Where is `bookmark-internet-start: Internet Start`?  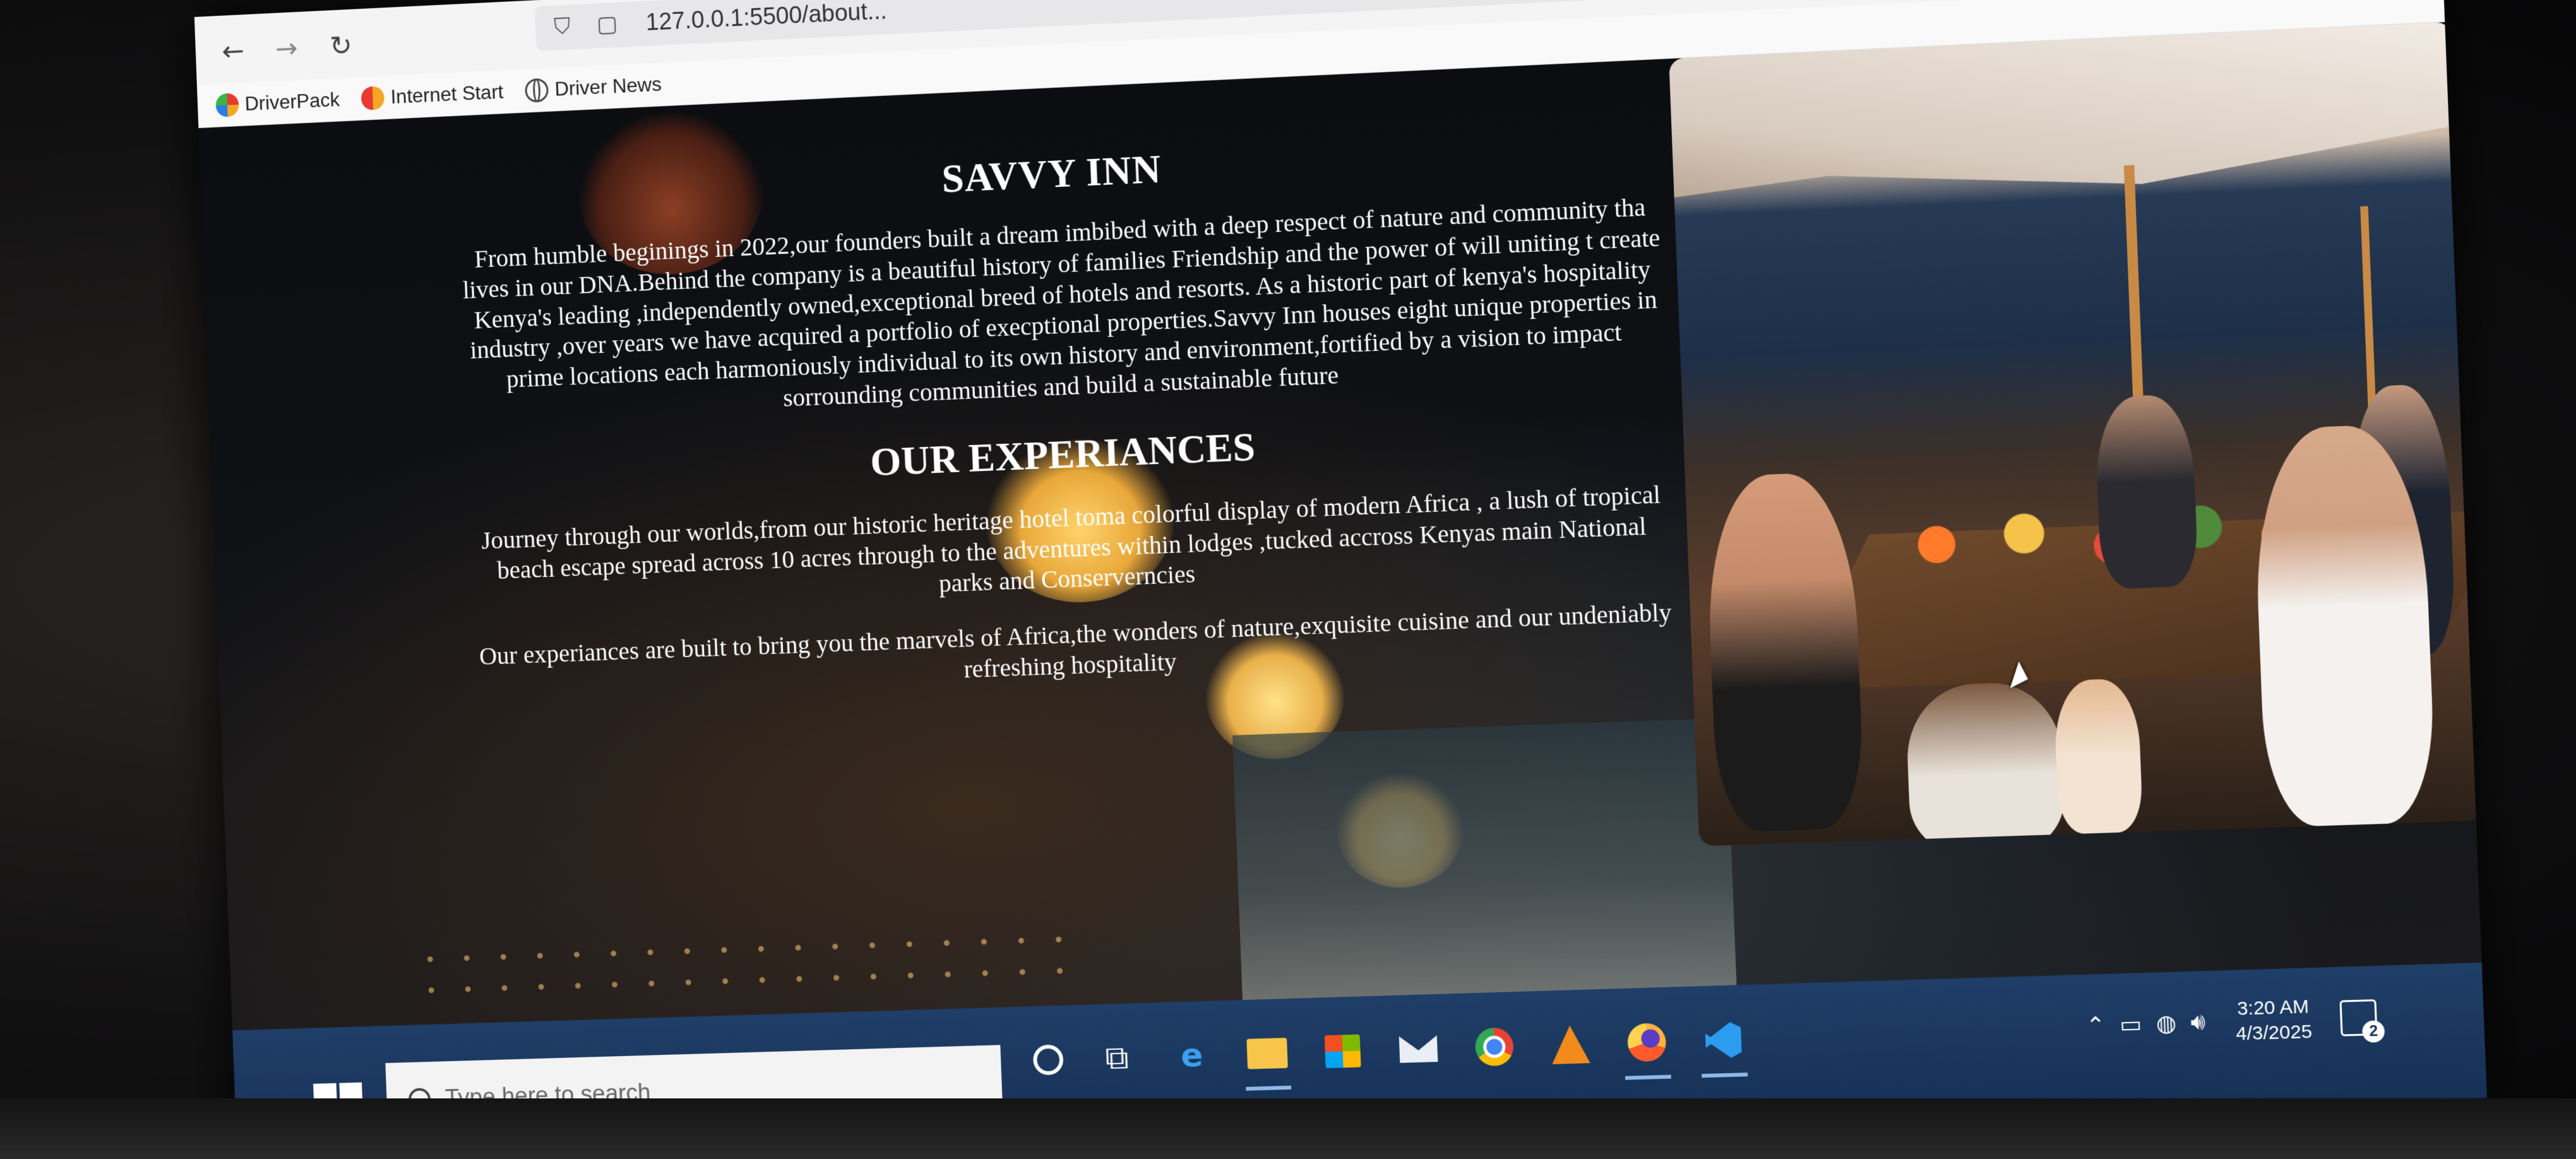 bookmark-internet-start: Internet Start is located at coordinates (432, 95).